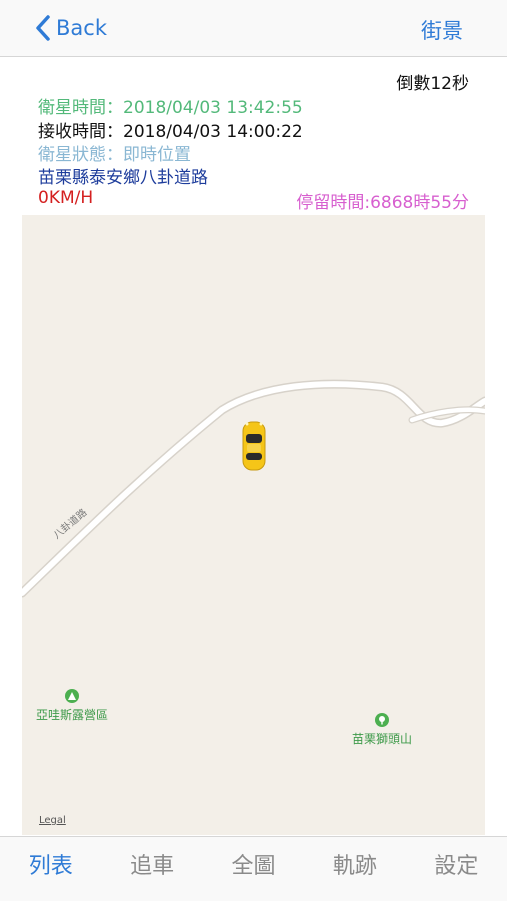 Image resolution: width=507 pixels, height=901 pixels. What do you see at coordinates (170, 108) in the screenshot?
I see `satellite-time: 衛星時間：2018/04/03 13:42:55` at bounding box center [170, 108].